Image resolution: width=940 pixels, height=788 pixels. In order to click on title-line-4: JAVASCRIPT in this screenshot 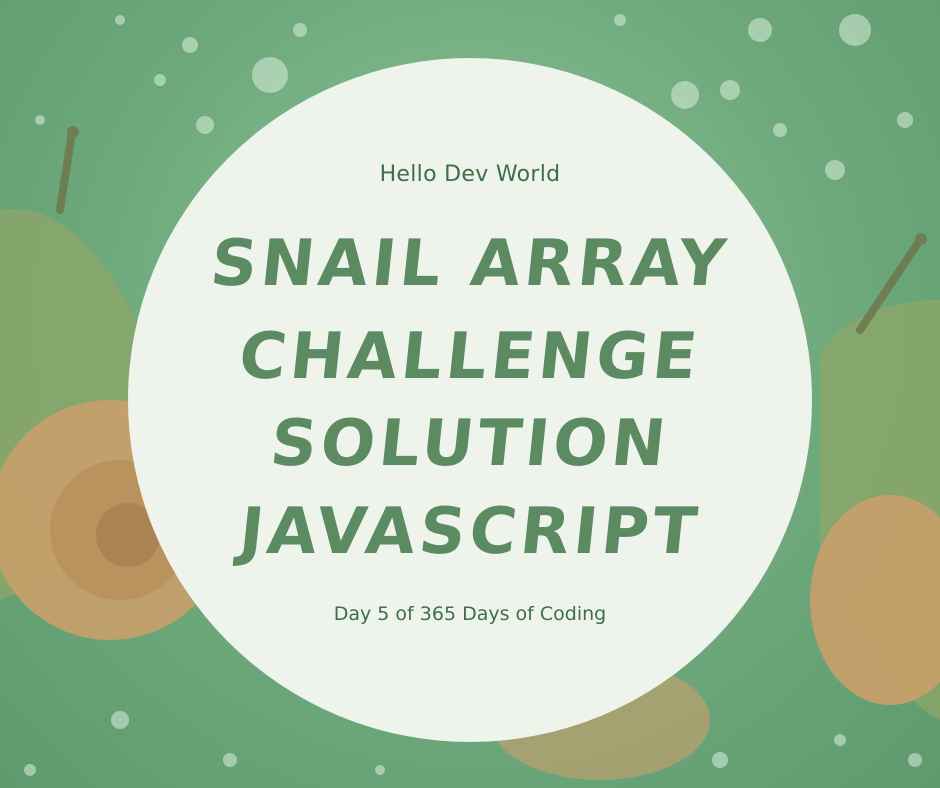, I will do `click(470, 532)`.